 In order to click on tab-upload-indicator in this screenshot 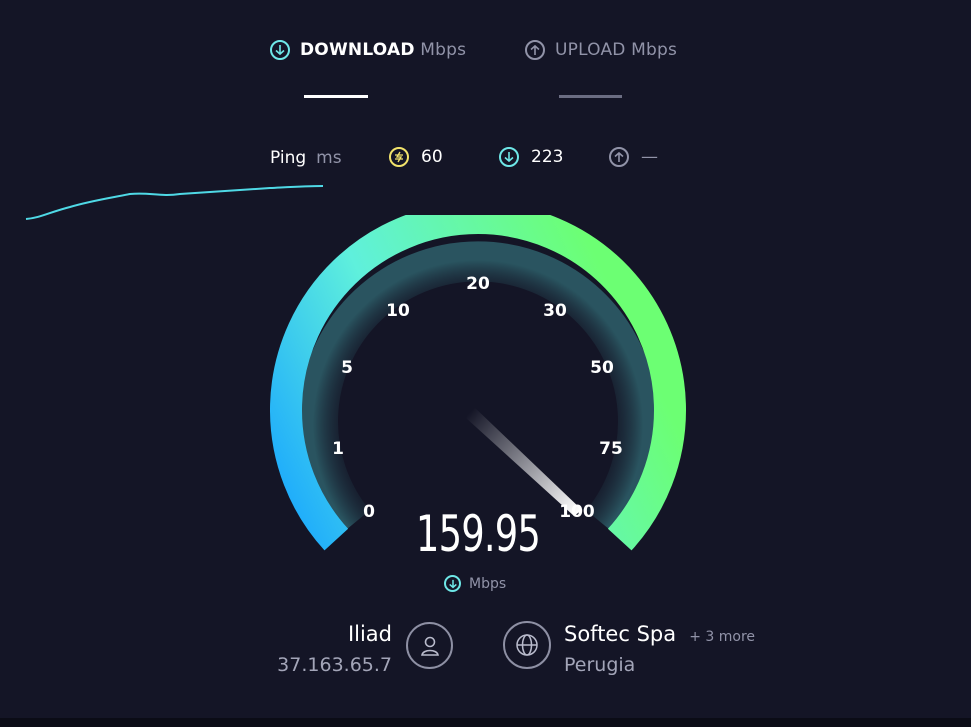, I will do `click(590, 96)`.